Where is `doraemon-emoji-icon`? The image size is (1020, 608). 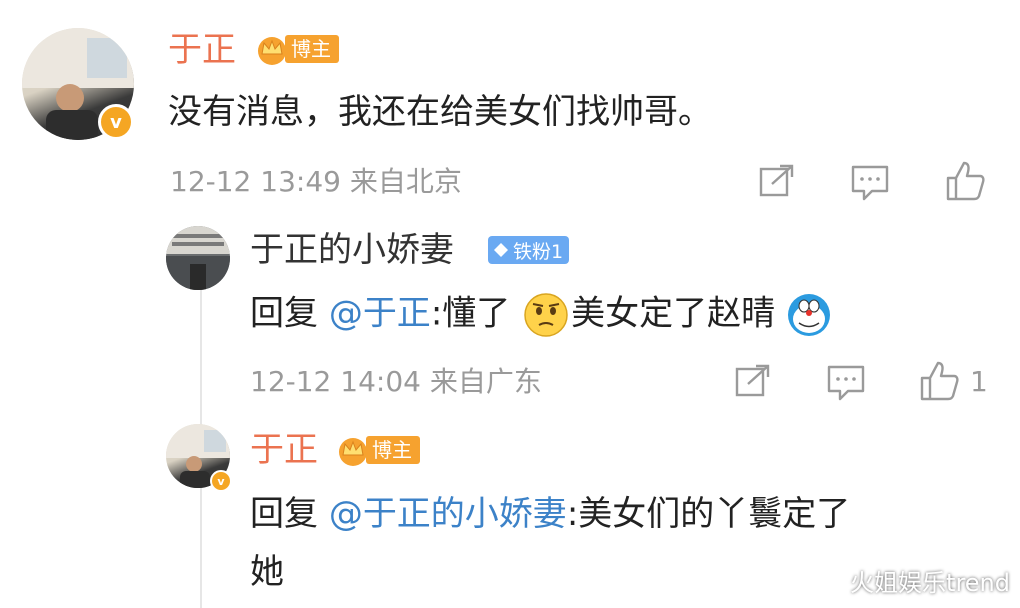 doraemon-emoji-icon is located at coordinates (808, 315).